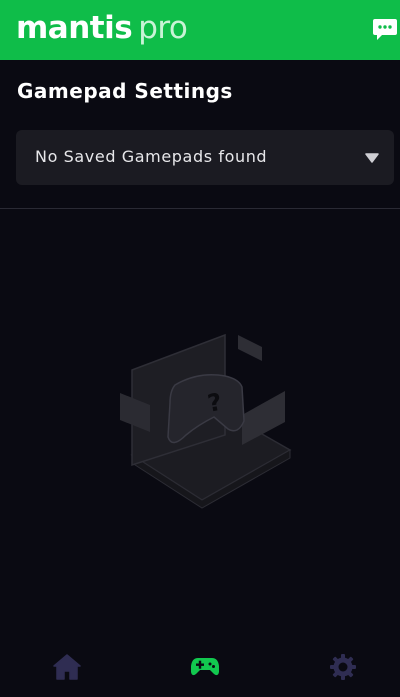 This screenshot has height=697, width=400. I want to click on app-header: mantis pro, so click(200, 30).